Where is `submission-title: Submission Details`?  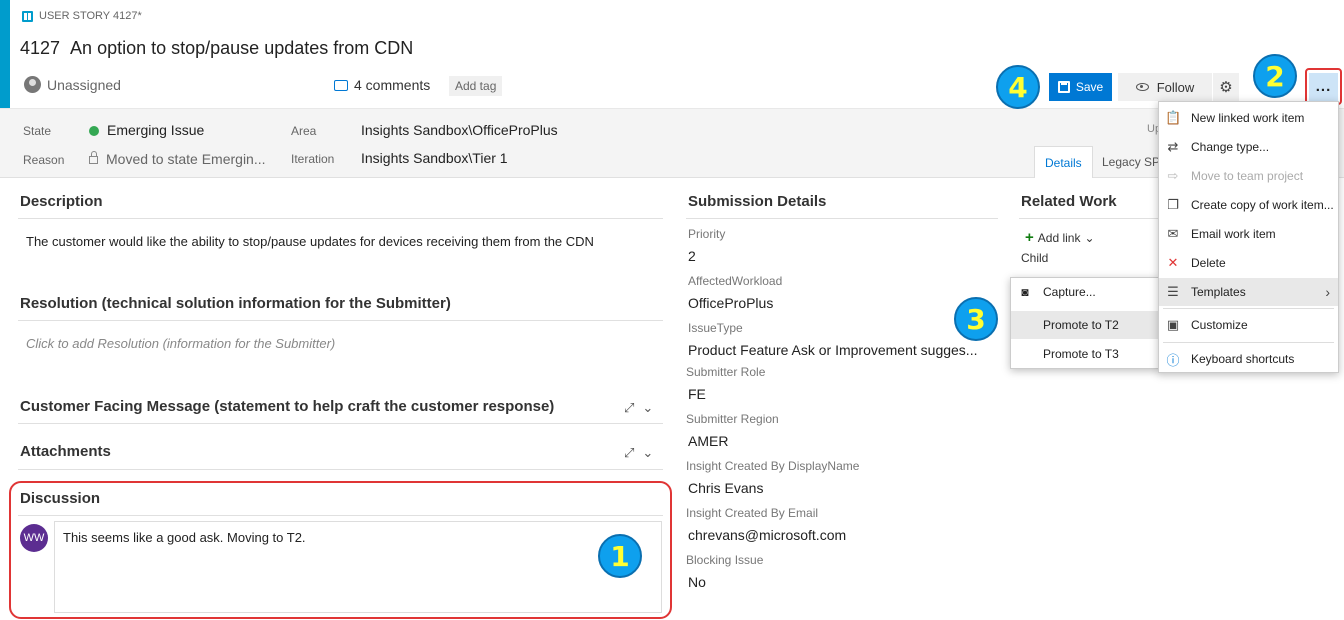
submission-title: Submission Details is located at coordinates (757, 201).